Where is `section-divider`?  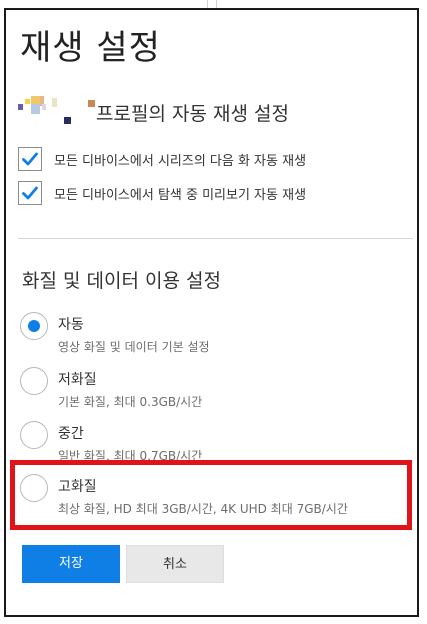 section-divider is located at coordinates (215, 238).